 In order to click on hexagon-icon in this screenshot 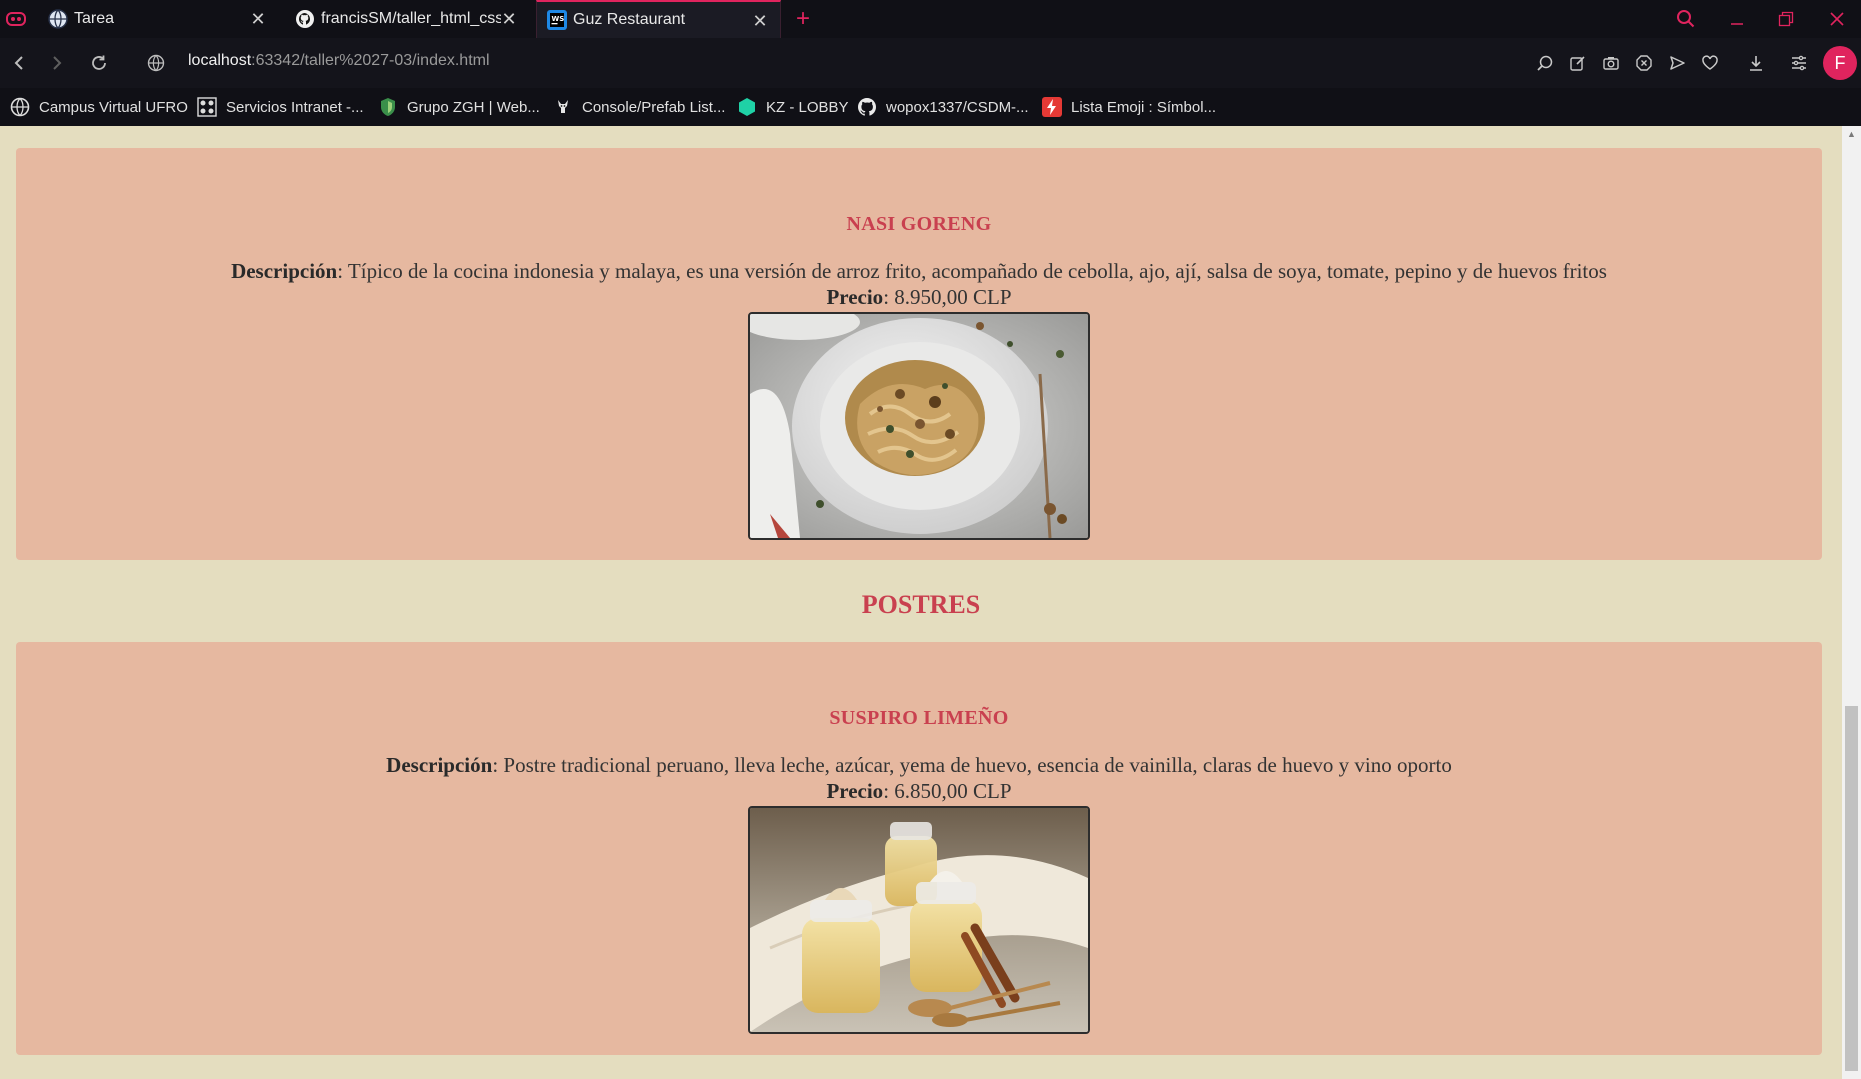, I will do `click(747, 107)`.